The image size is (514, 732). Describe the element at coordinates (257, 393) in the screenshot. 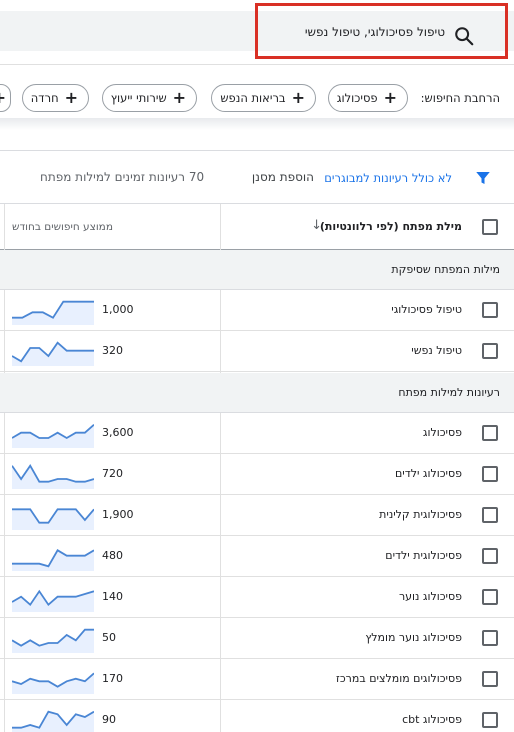

I see `section-keyword-ideas: רעיונות למילות מפתח` at that location.